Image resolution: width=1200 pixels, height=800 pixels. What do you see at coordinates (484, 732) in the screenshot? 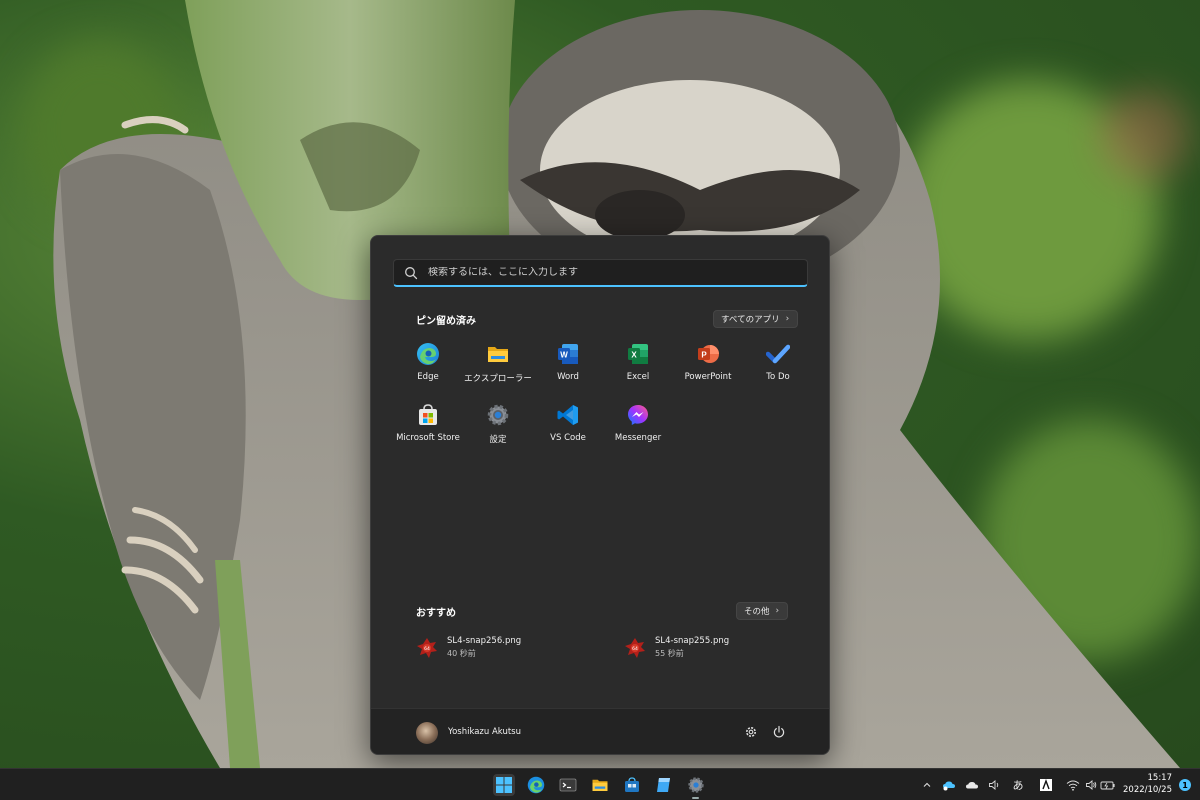
I see `user-name: Yoshikazu Akutsu` at bounding box center [484, 732].